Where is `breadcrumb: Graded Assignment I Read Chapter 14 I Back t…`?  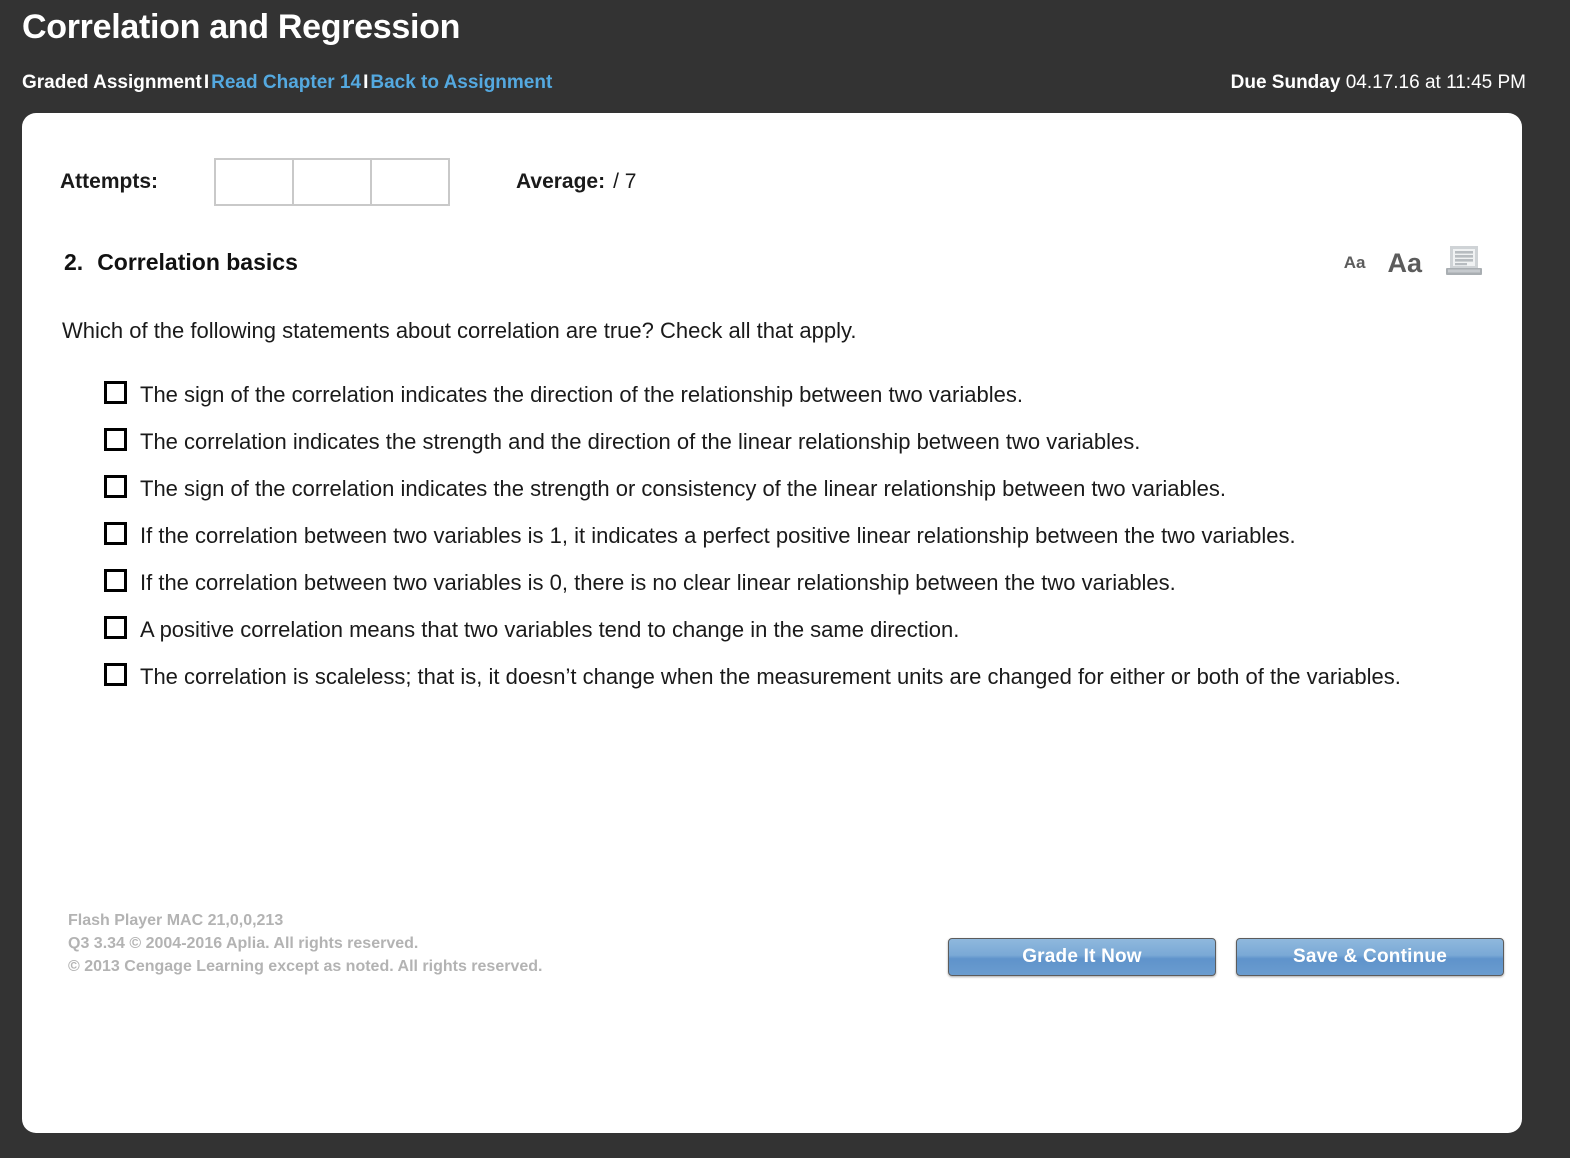
breadcrumb: Graded Assignment I Read Chapter 14 I Back t… is located at coordinates (287, 83).